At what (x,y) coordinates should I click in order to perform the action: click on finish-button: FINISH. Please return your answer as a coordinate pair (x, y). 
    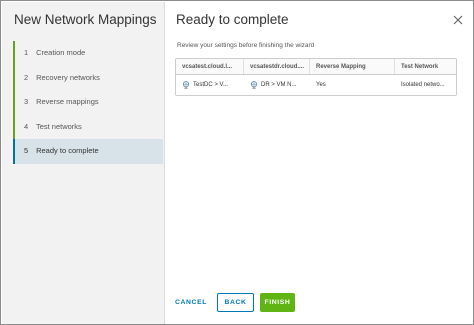
    Looking at the image, I should click on (277, 302).